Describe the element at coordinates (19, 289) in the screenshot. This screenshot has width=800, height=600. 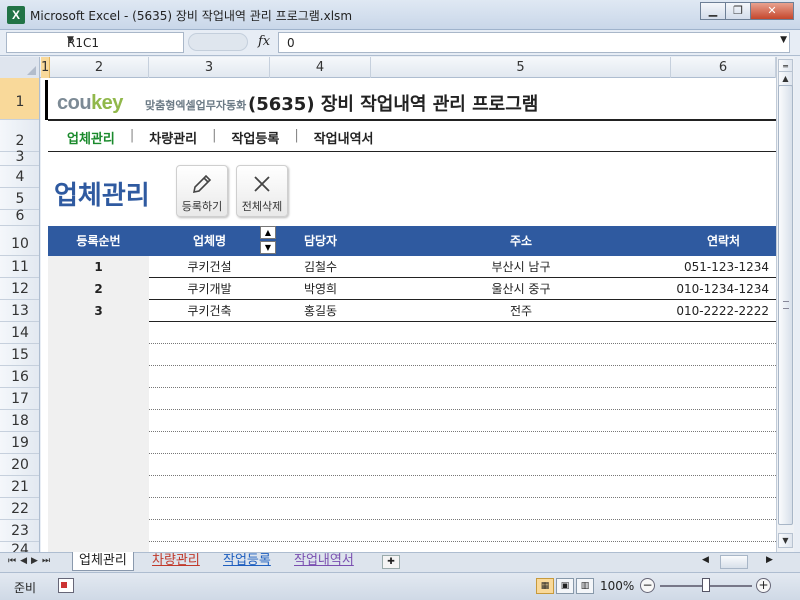
I see `row-header: 12` at that location.